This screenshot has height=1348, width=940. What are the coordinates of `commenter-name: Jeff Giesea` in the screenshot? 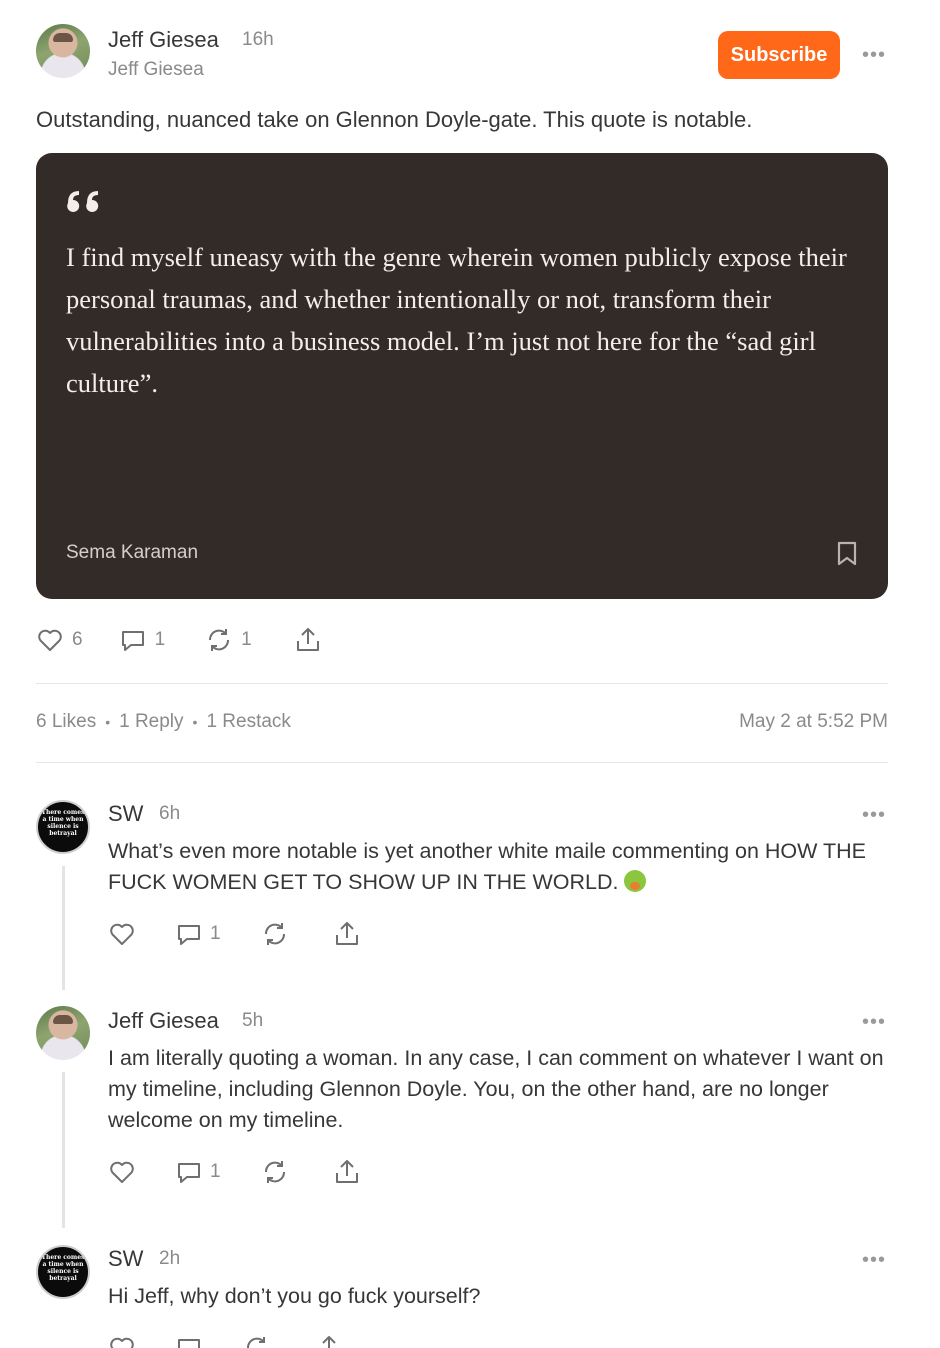 It's located at (163, 1021).